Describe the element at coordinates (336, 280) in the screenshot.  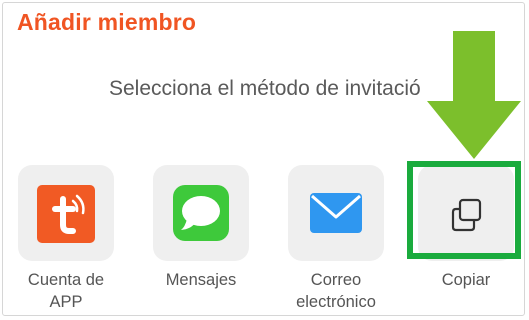
I see `option-label-line1: Correo` at that location.